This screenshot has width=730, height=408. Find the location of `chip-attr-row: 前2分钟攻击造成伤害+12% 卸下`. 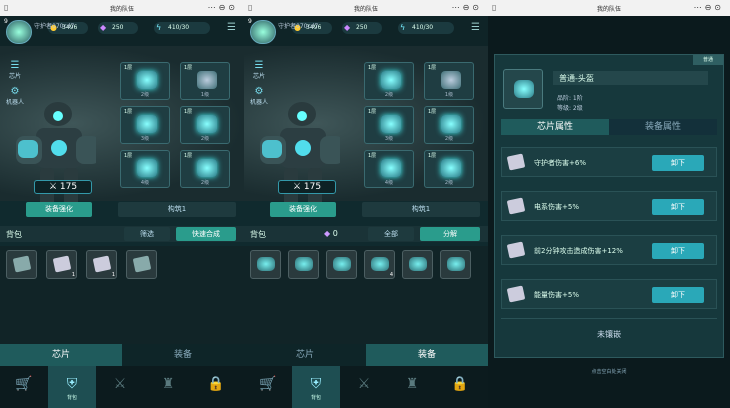

chip-attr-row: 前2分钟攻击造成伤害+12% 卸下 is located at coordinates (609, 250).